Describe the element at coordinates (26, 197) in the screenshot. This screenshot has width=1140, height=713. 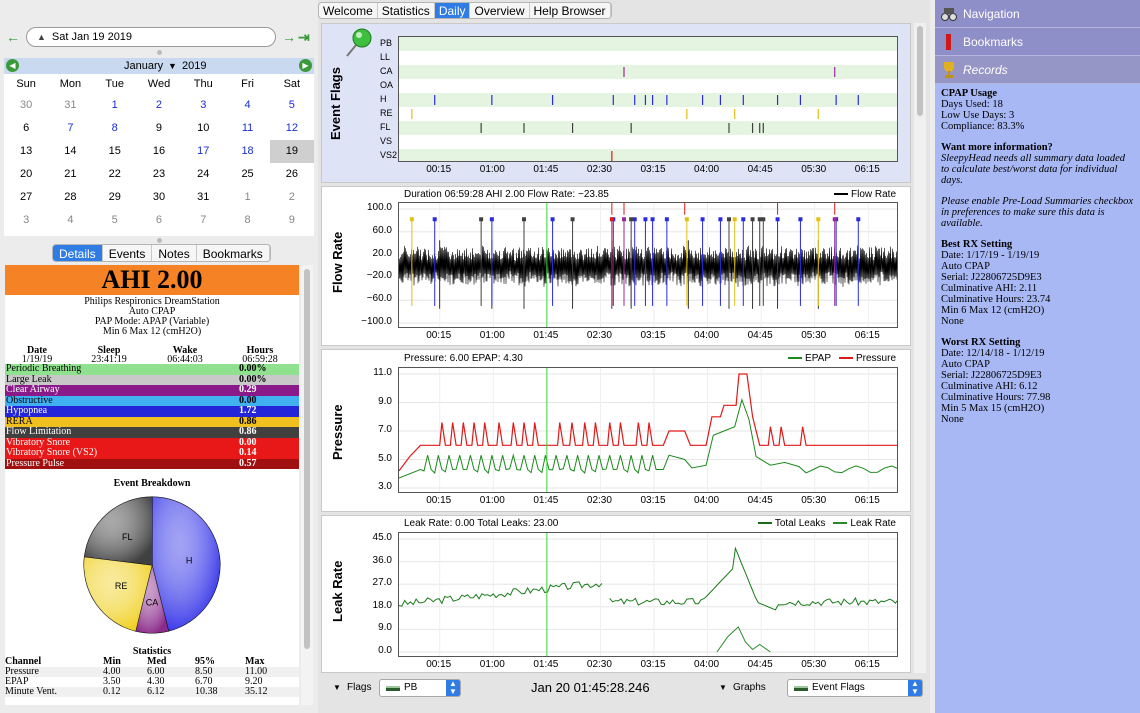
I see `calendar-day: 27` at that location.